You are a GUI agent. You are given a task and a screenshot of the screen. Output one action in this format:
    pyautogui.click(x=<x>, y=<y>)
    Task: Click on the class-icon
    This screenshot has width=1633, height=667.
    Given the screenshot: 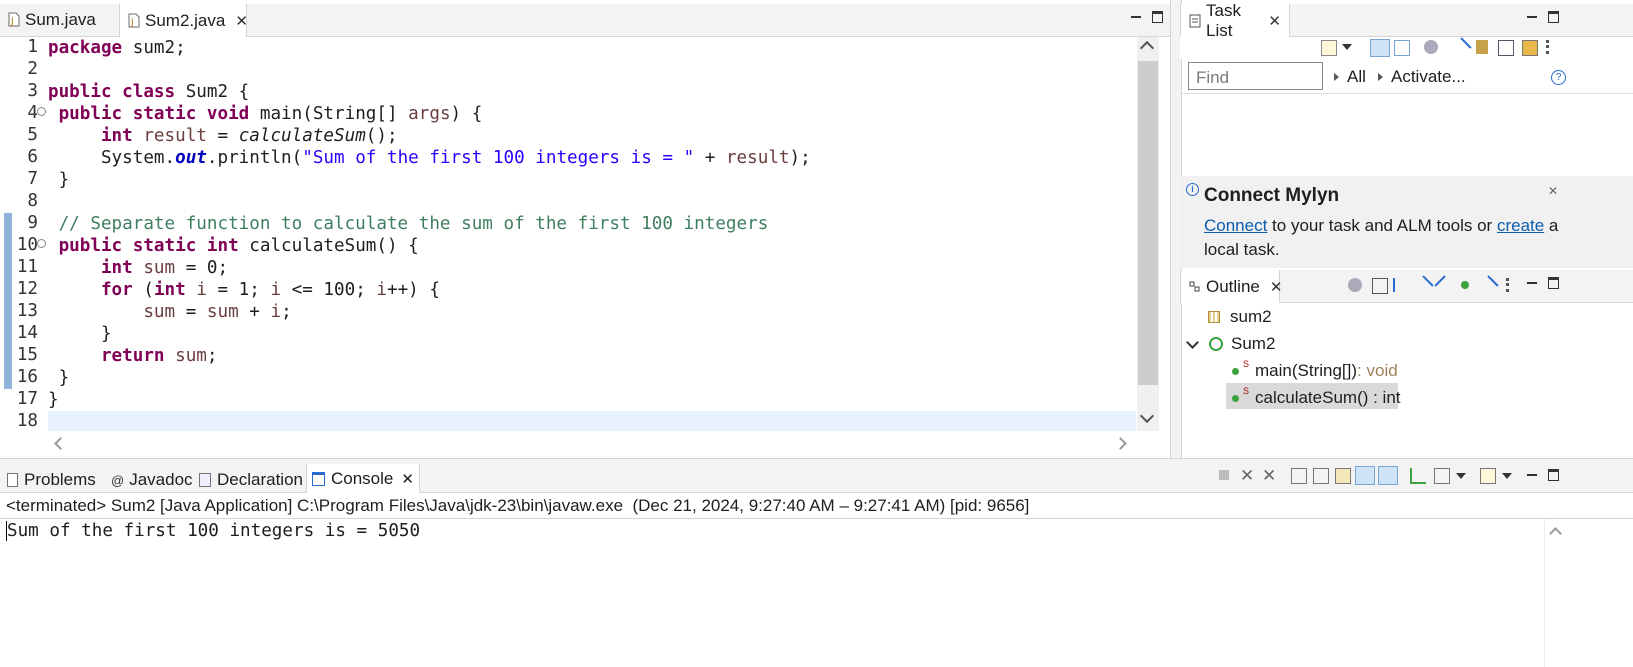 What is the action you would take?
    pyautogui.click(x=1216, y=344)
    